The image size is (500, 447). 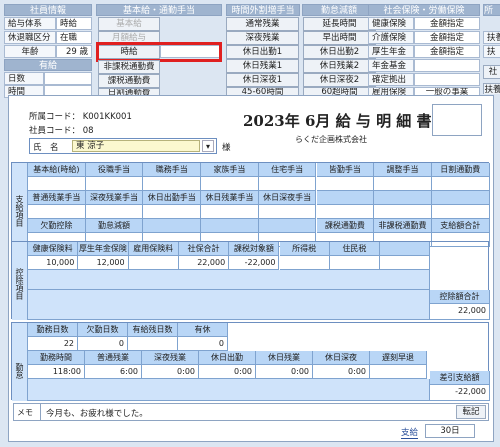 What do you see at coordinates (74, 23) in the screenshot?
I see `pay-system-value: 時給` at bounding box center [74, 23].